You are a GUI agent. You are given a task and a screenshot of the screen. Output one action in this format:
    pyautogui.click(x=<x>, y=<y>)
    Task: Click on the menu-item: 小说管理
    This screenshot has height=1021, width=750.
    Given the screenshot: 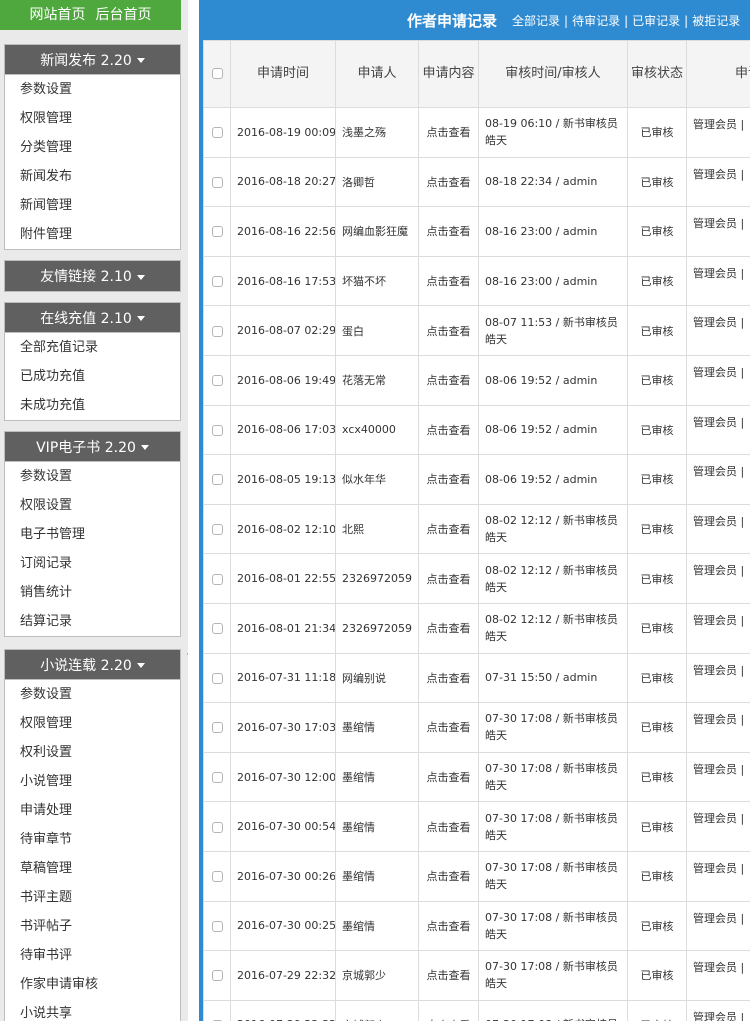 What is the action you would take?
    pyautogui.click(x=92, y=781)
    